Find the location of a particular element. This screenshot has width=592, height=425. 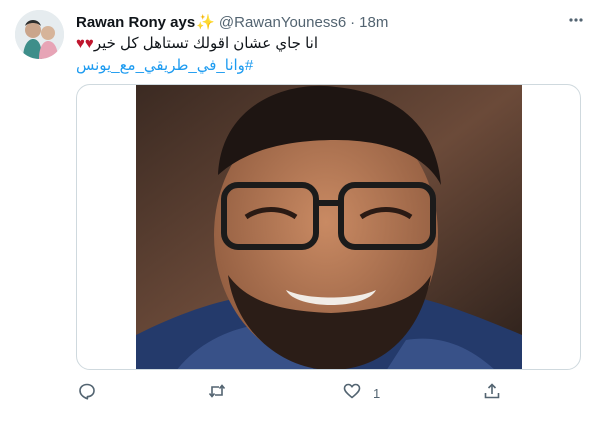

tweet-header: Rawan Rony ays ✨ @RawanYouness6 · 18m is located at coordinates (324, 22).